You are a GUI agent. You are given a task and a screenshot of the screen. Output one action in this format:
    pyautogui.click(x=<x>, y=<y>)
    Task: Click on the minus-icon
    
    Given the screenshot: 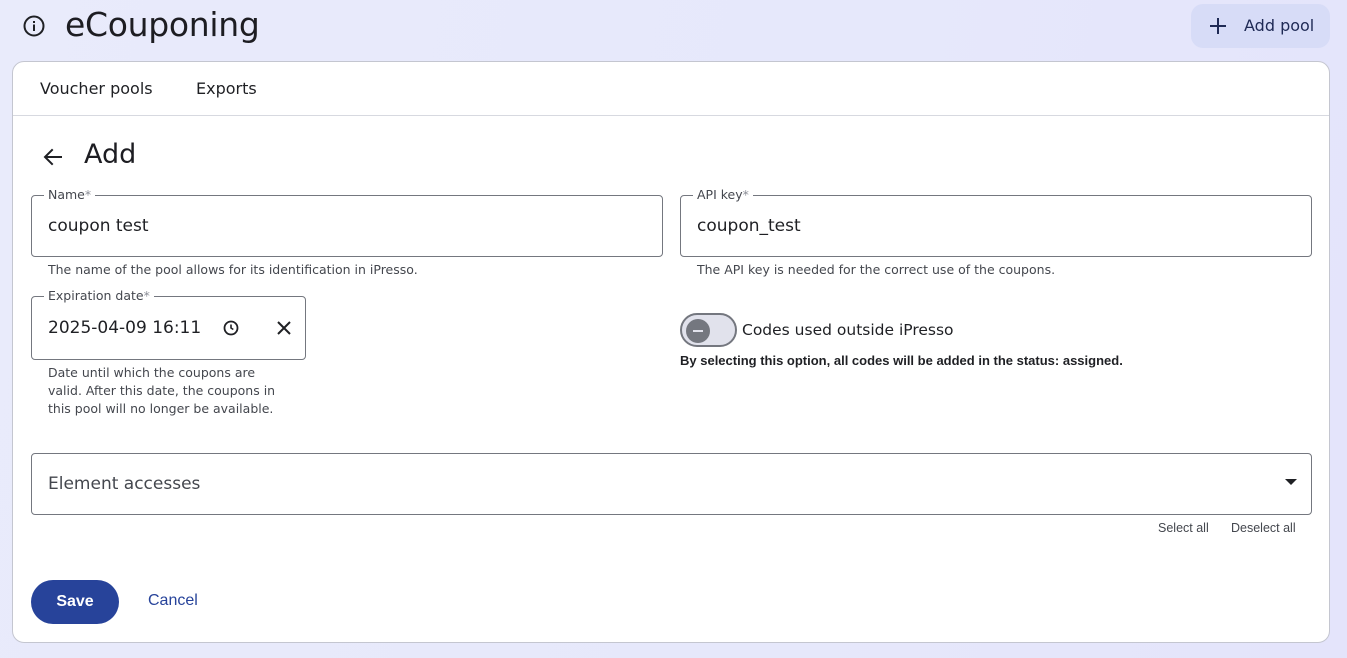 What is the action you would take?
    pyautogui.click(x=698, y=331)
    